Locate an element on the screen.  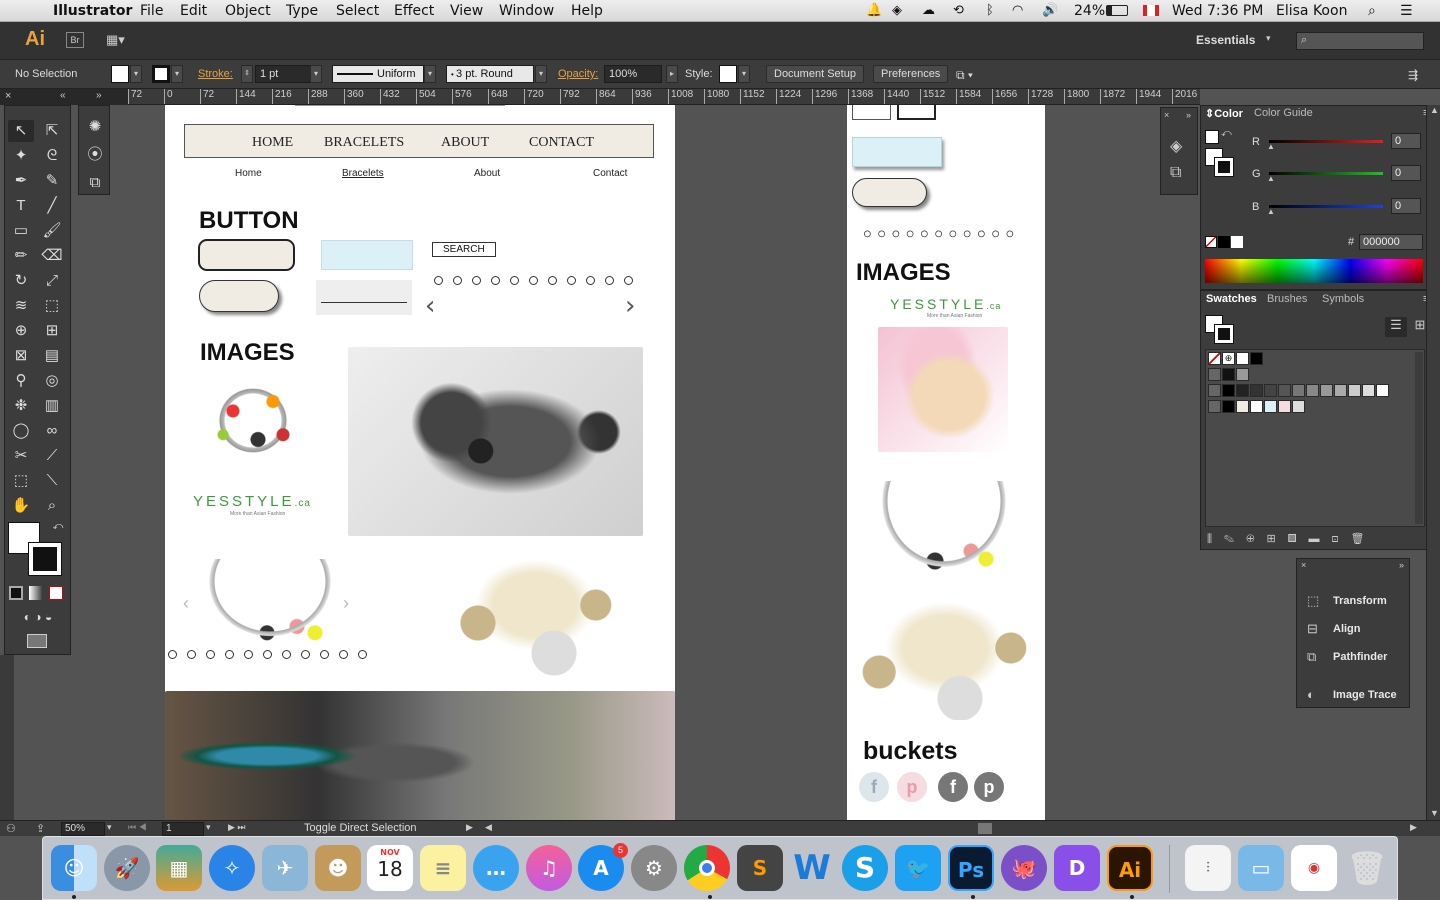
chrome-icon is located at coordinates (707, 868).